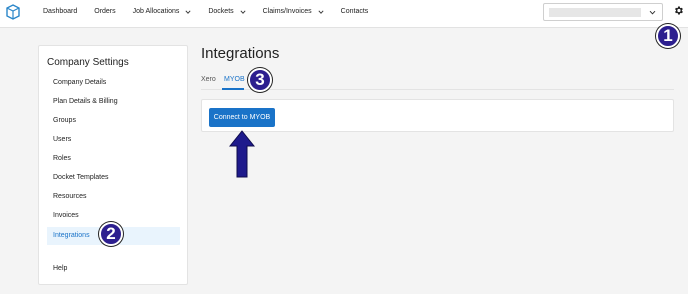  Describe the element at coordinates (208, 79) in the screenshot. I see `tab-xero: Xero` at that location.